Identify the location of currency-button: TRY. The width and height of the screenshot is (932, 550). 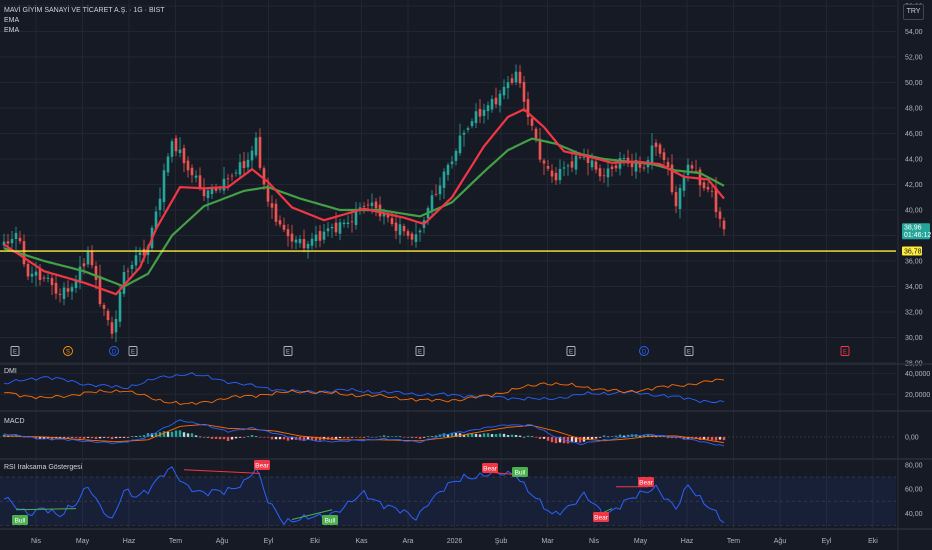
(913, 12).